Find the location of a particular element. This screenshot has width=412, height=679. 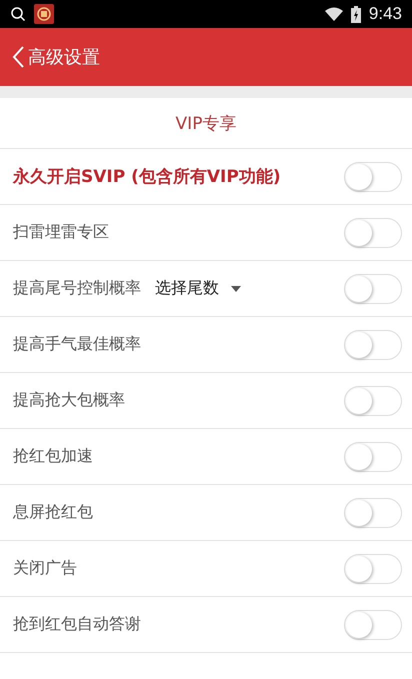

setting-label: 提高抢大包概率 is located at coordinates (69, 400).